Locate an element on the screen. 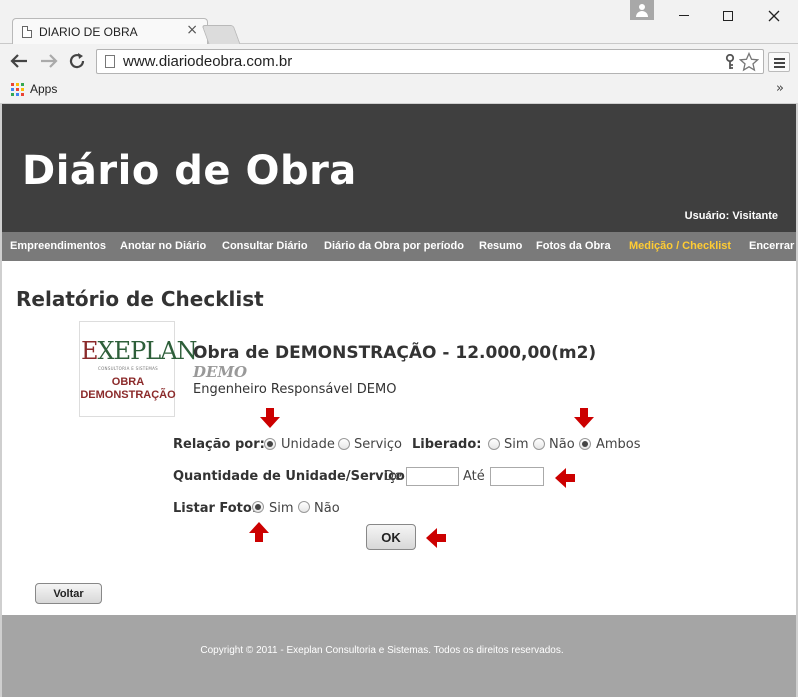 This screenshot has height=697, width=798. engineer-label: Engenheiro Responsável DEMO is located at coordinates (295, 389).